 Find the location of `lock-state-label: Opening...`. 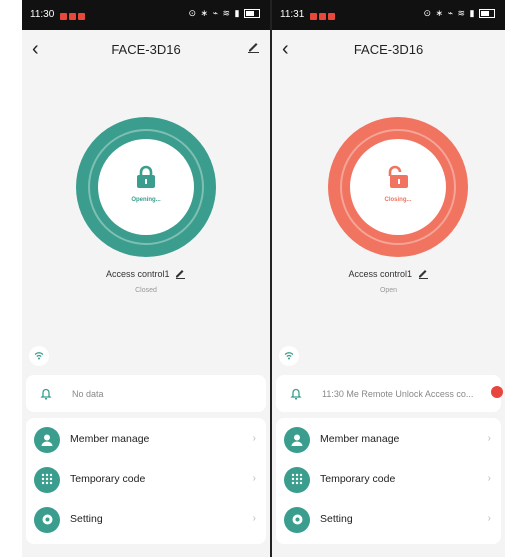

lock-state-label: Opening... is located at coordinates (146, 200).